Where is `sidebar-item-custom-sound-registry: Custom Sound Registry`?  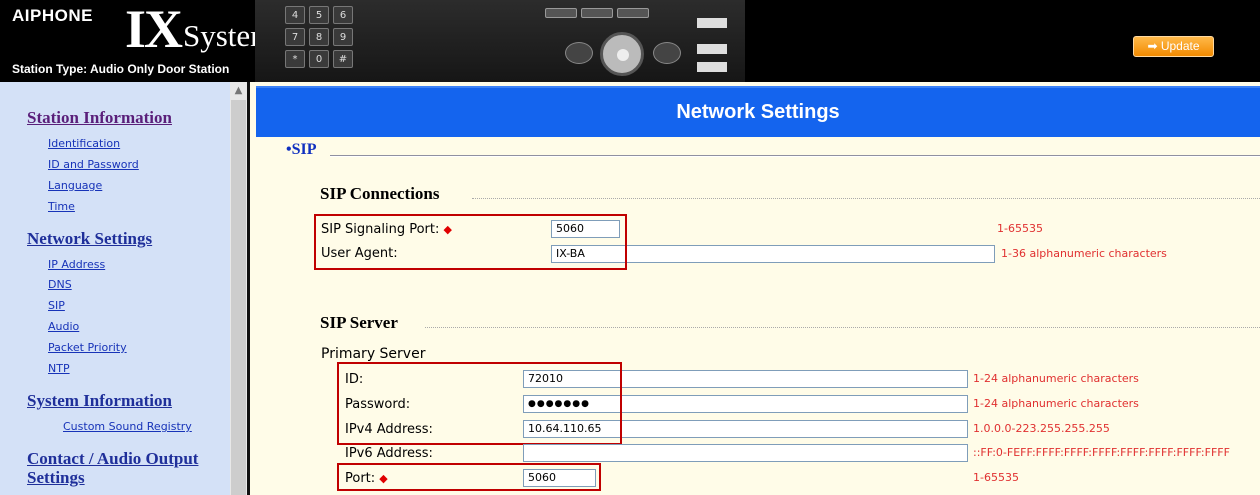
sidebar-item-custom-sound-registry: Custom Sound Registry is located at coordinates (127, 426).